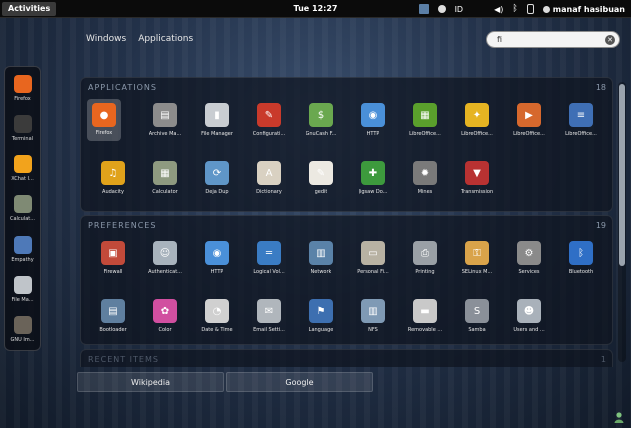  What do you see at coordinates (423, 9) in the screenshot?
I see `network-wired-icon` at bounding box center [423, 9].